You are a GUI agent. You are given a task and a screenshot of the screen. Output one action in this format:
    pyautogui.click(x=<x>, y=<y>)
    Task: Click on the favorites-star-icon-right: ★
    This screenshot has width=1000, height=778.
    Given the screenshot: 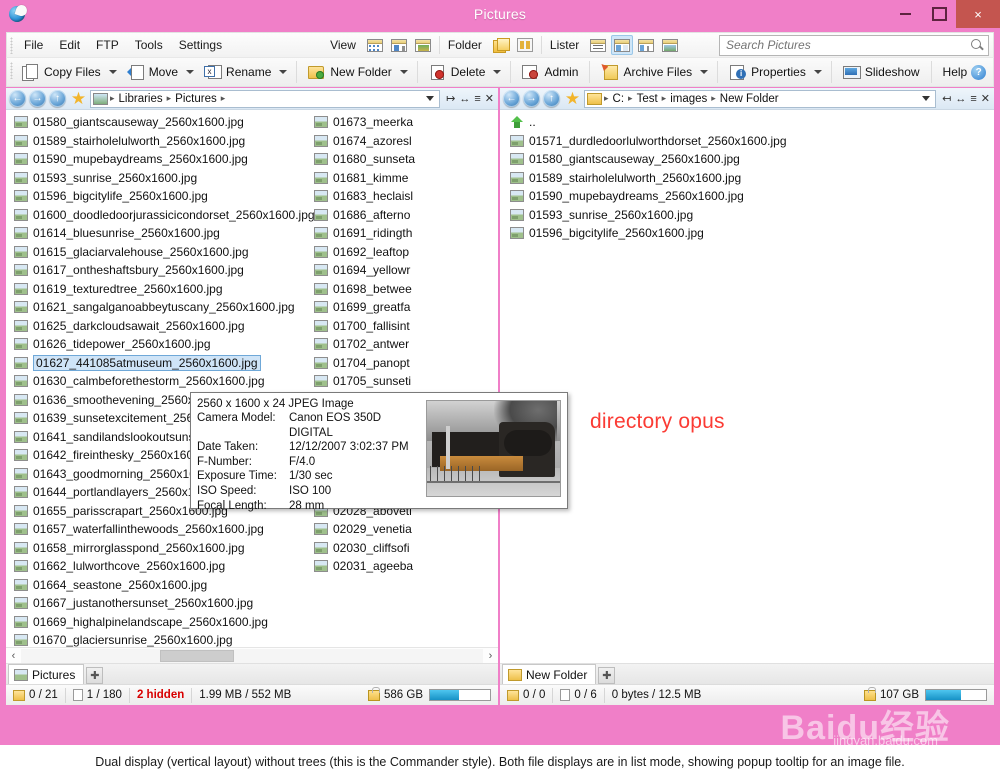 What is the action you would take?
    pyautogui.click(x=572, y=98)
    